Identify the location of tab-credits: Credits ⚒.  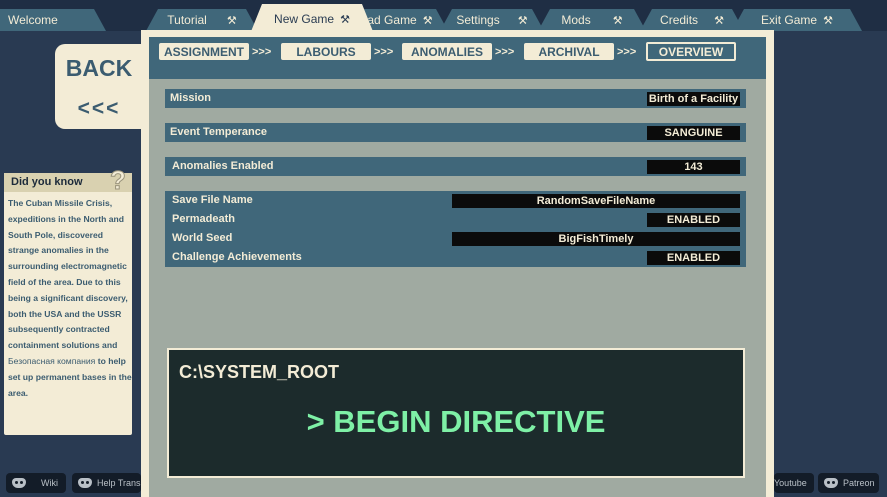
(692, 20).